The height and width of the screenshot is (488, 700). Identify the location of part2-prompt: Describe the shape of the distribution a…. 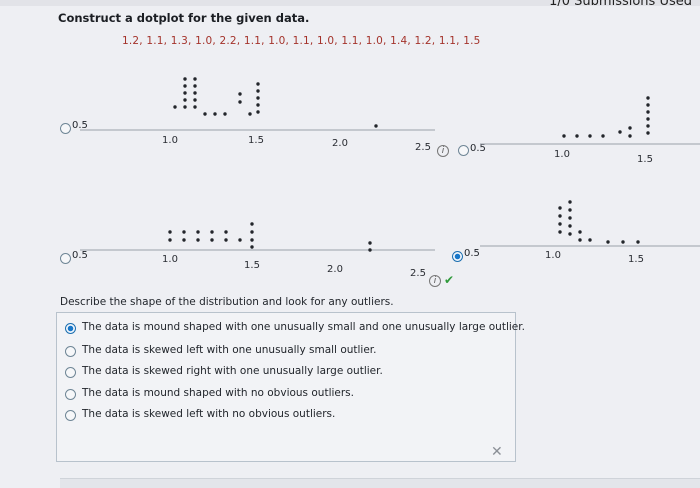
(227, 302).